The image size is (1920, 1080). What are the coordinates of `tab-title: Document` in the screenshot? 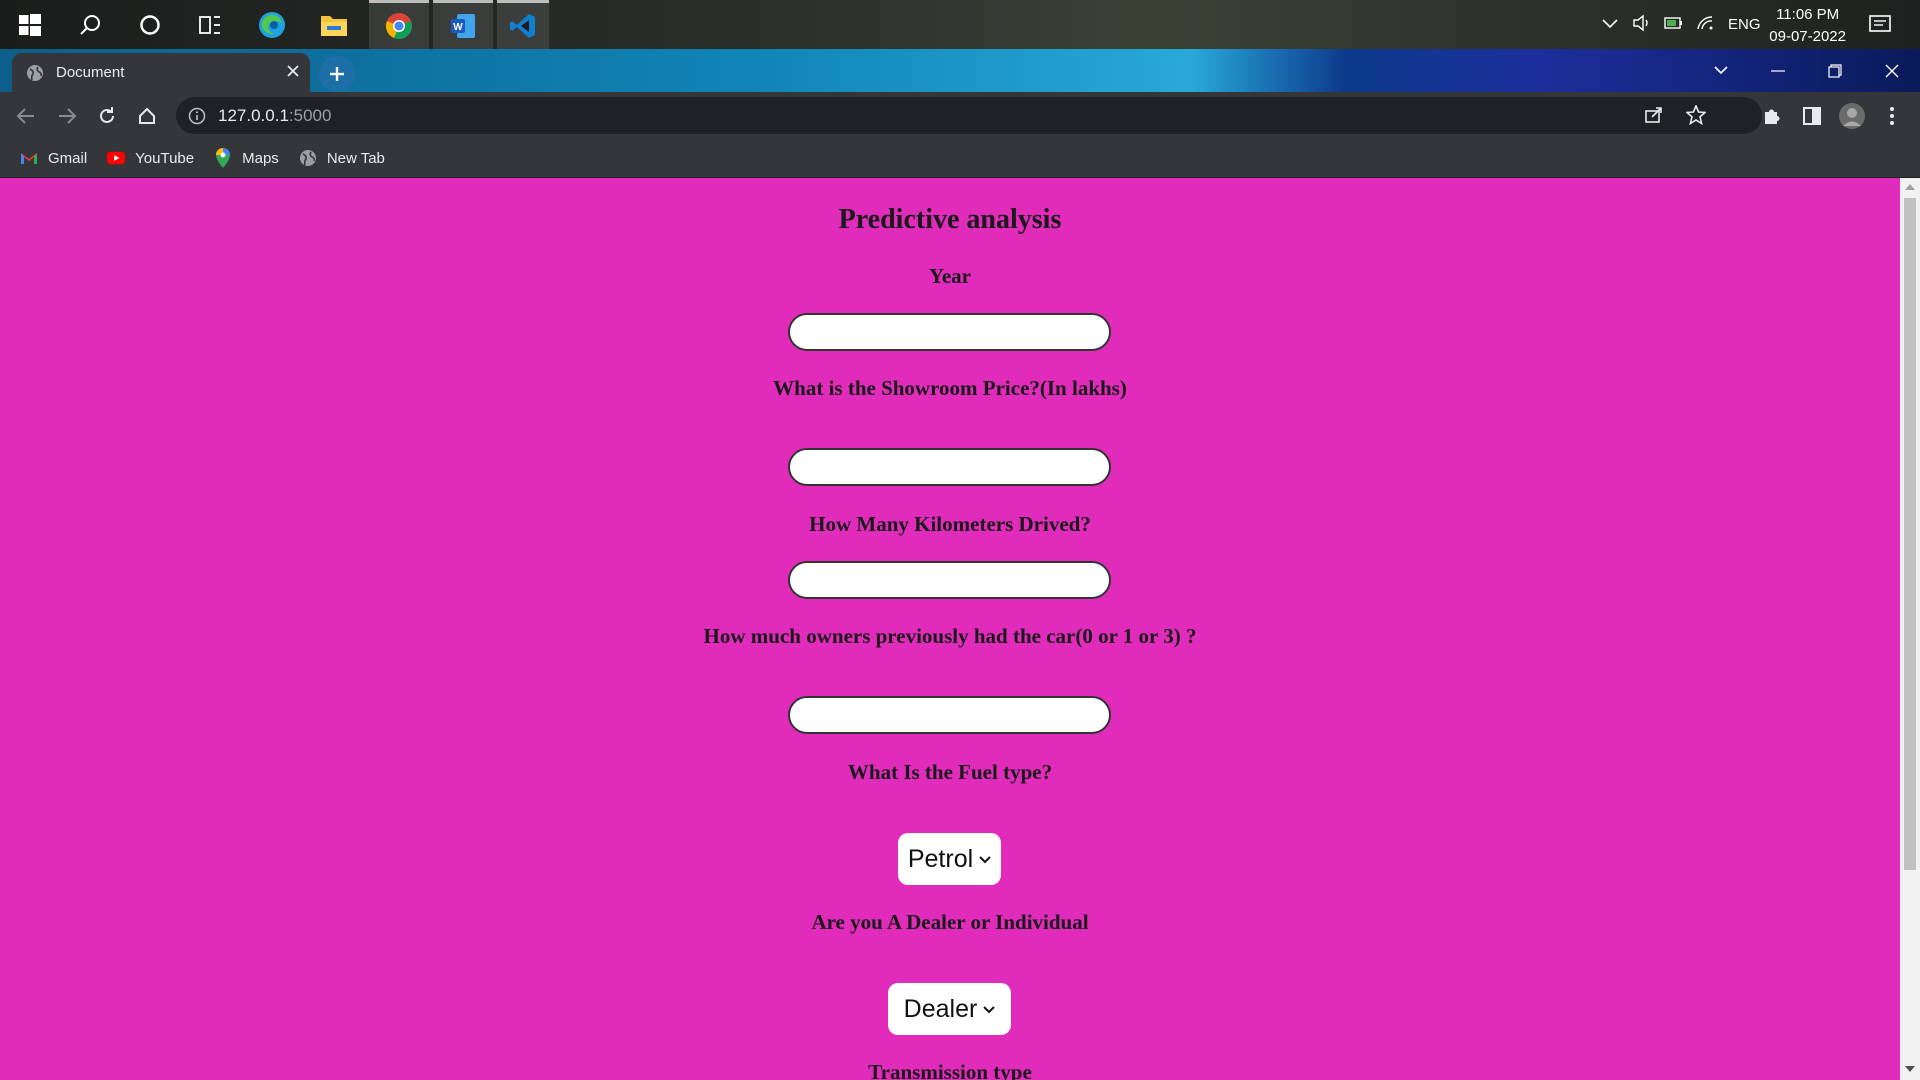 It's located at (90, 72).